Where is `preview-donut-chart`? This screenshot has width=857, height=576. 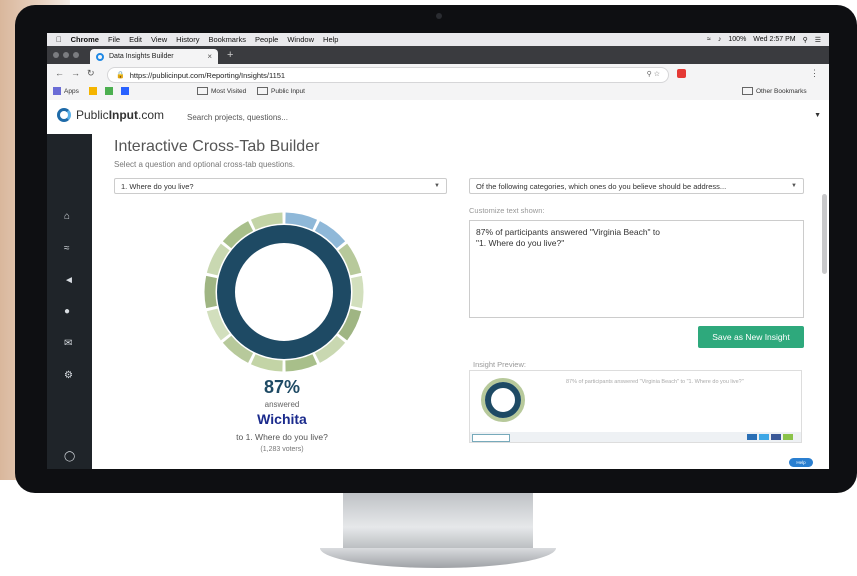 preview-donut-chart is located at coordinates (503, 400).